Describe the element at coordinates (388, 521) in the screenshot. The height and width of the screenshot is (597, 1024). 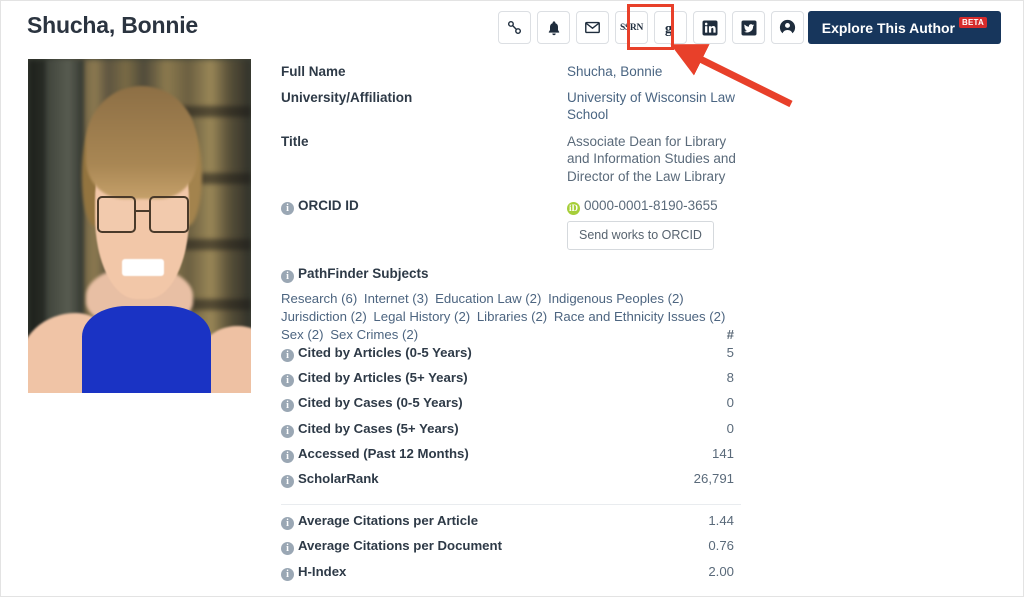
I see `metric-label-text: Average Citations per Article` at that location.